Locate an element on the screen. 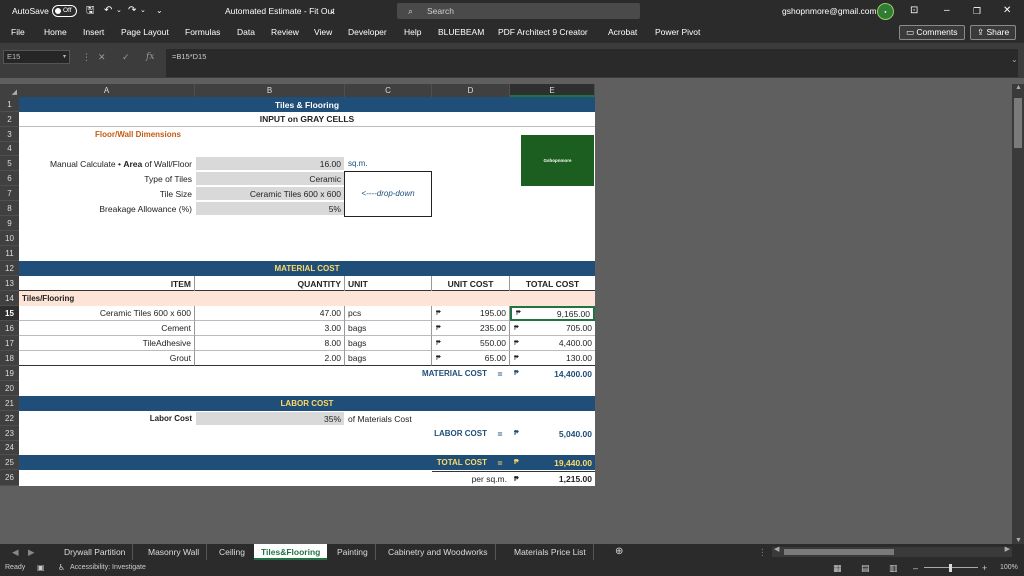 The image size is (1024, 576). row-header: 15 is located at coordinates (9, 313).